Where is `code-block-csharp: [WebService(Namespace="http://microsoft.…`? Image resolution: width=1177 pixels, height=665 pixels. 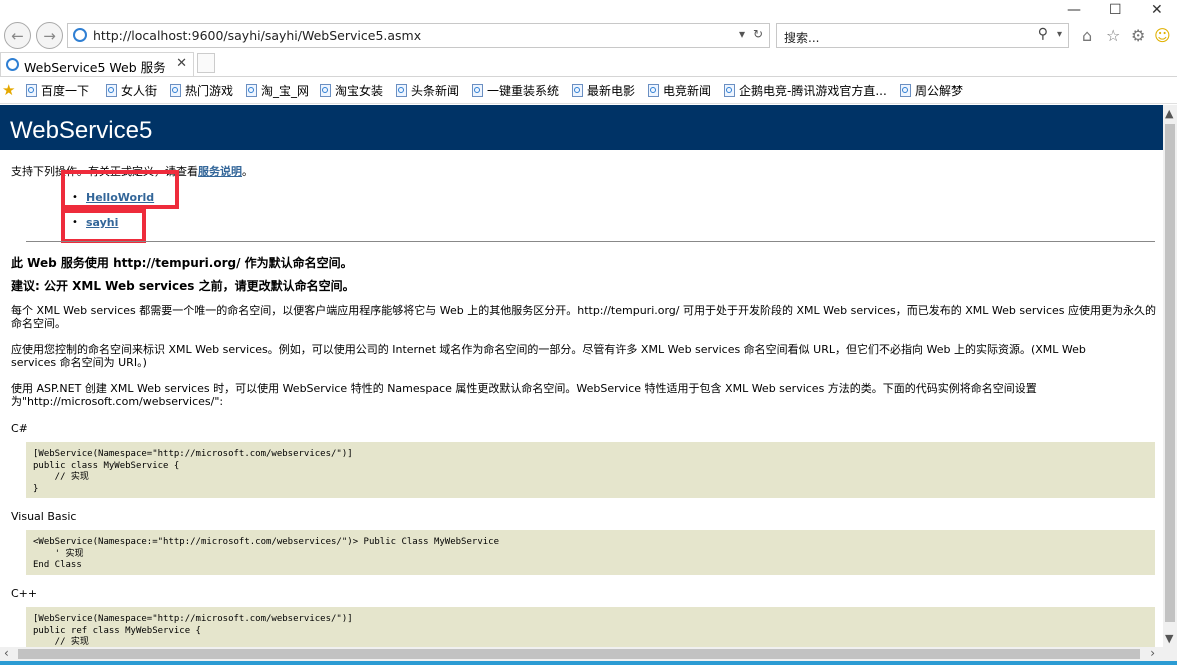
code-block-csharp: [WebService(Namespace="http://microsoft.… is located at coordinates (590, 470).